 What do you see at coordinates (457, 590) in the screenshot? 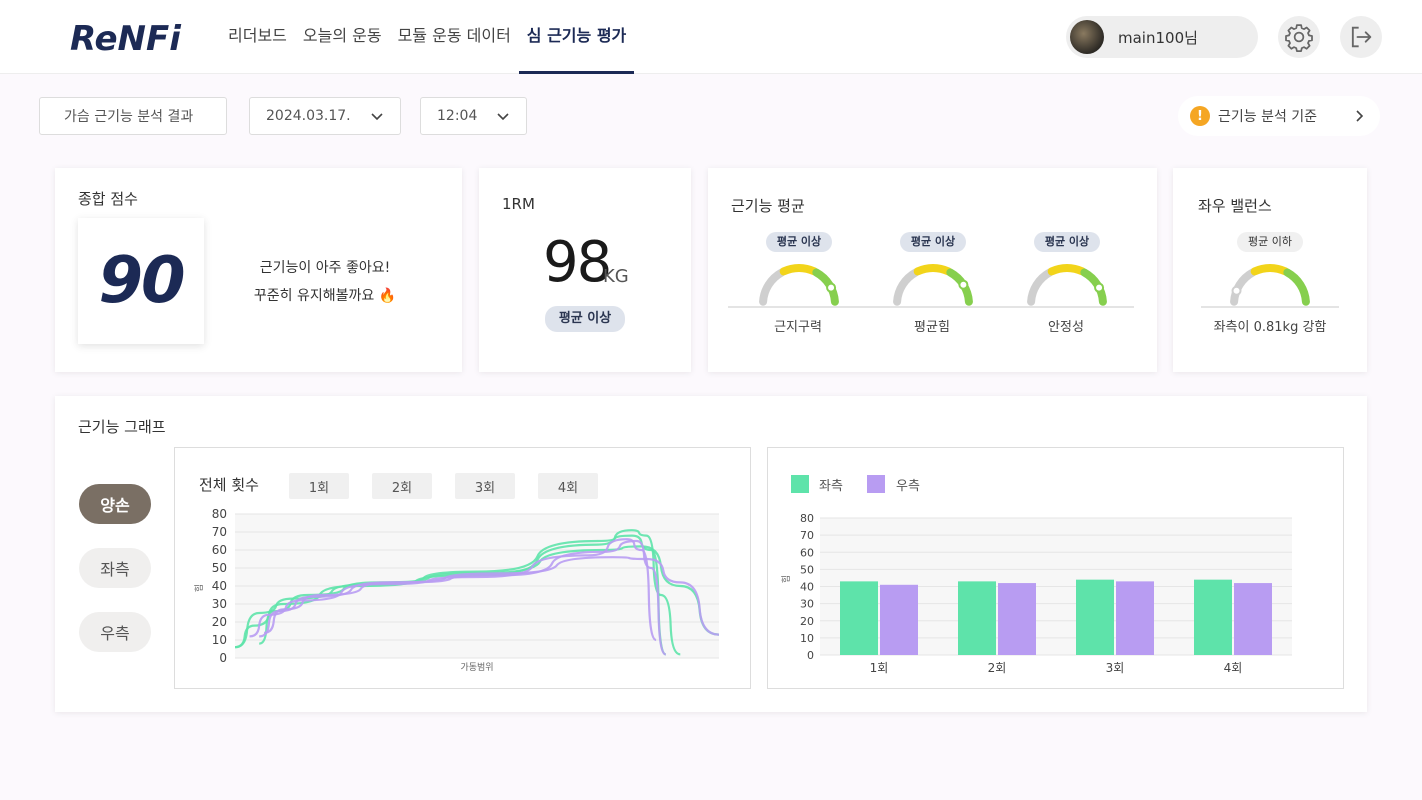
I see `force-curve-chart: 0 10 20 30 40 50 60 70 80 힘가동범위` at bounding box center [457, 590].